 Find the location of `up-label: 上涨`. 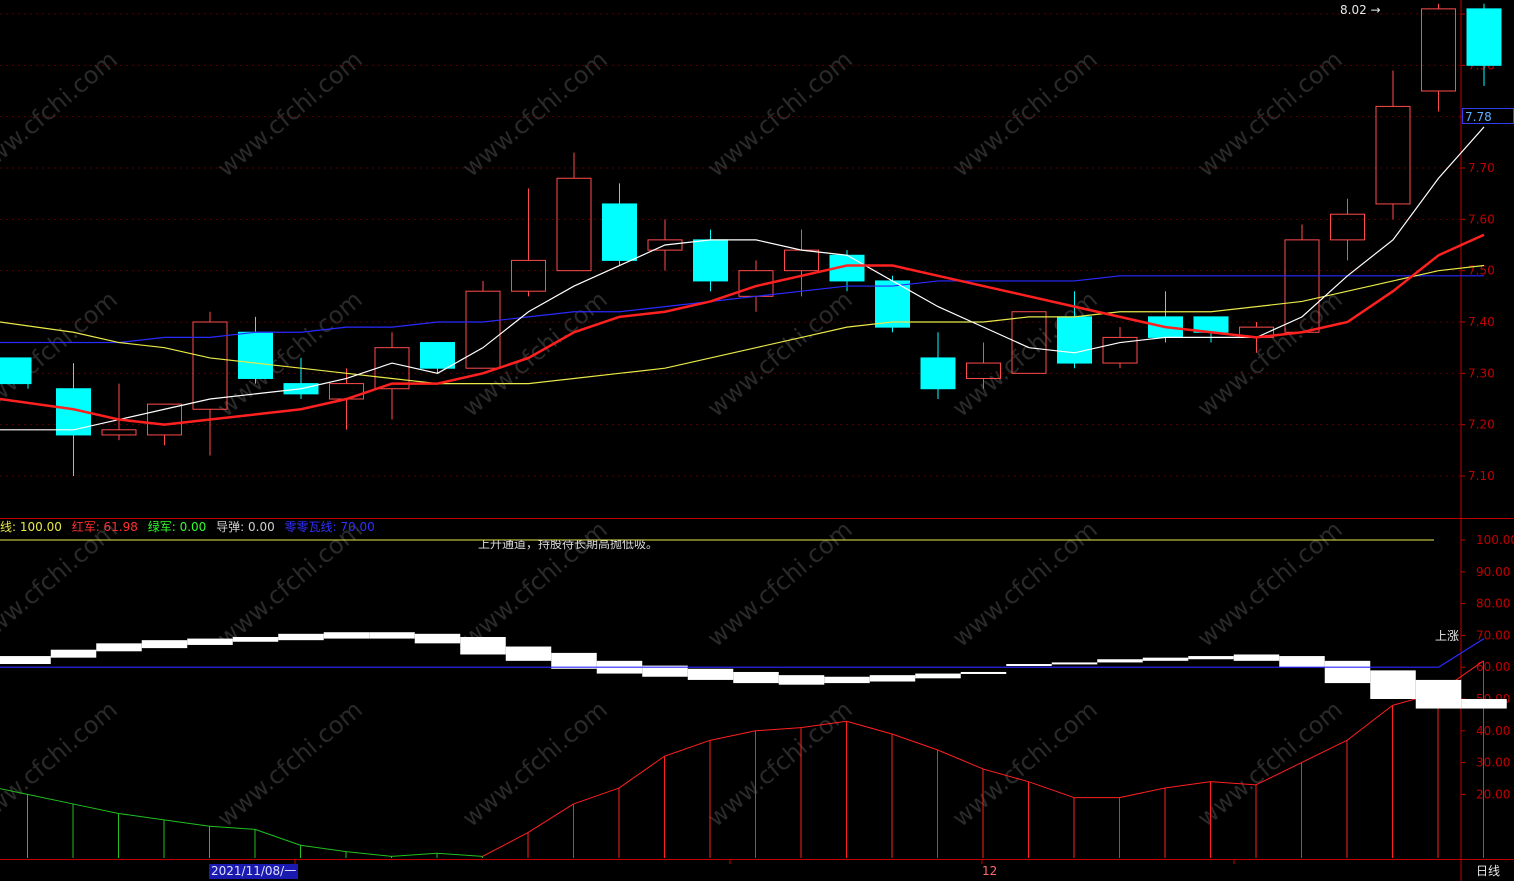

up-label: 上涨 is located at coordinates (1447, 636).